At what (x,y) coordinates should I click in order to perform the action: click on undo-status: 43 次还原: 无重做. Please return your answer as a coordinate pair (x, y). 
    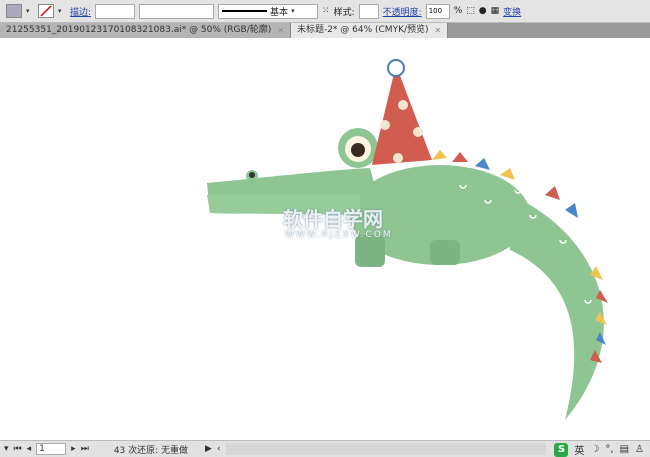
    Looking at the image, I should click on (151, 450).